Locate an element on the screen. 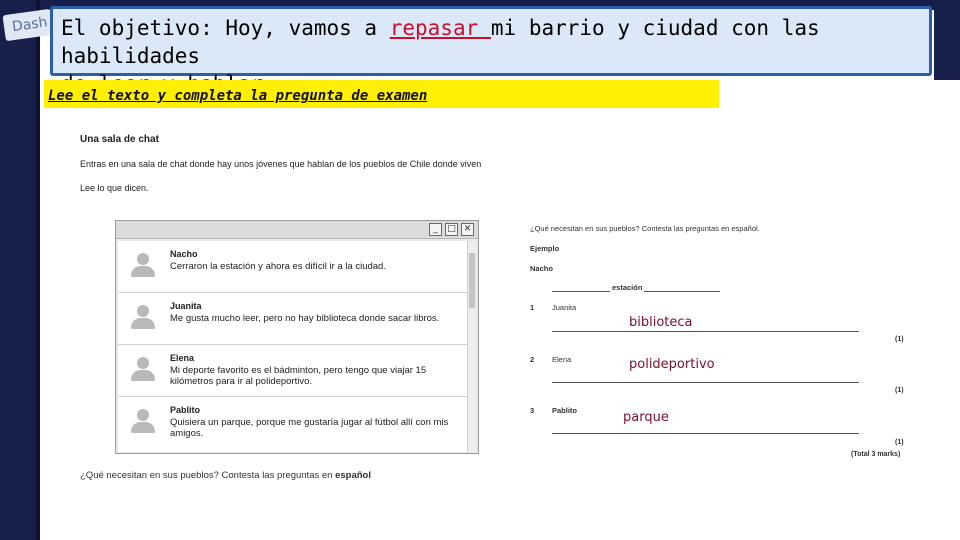 The image size is (960, 540). question-number: 3 is located at coordinates (532, 410).